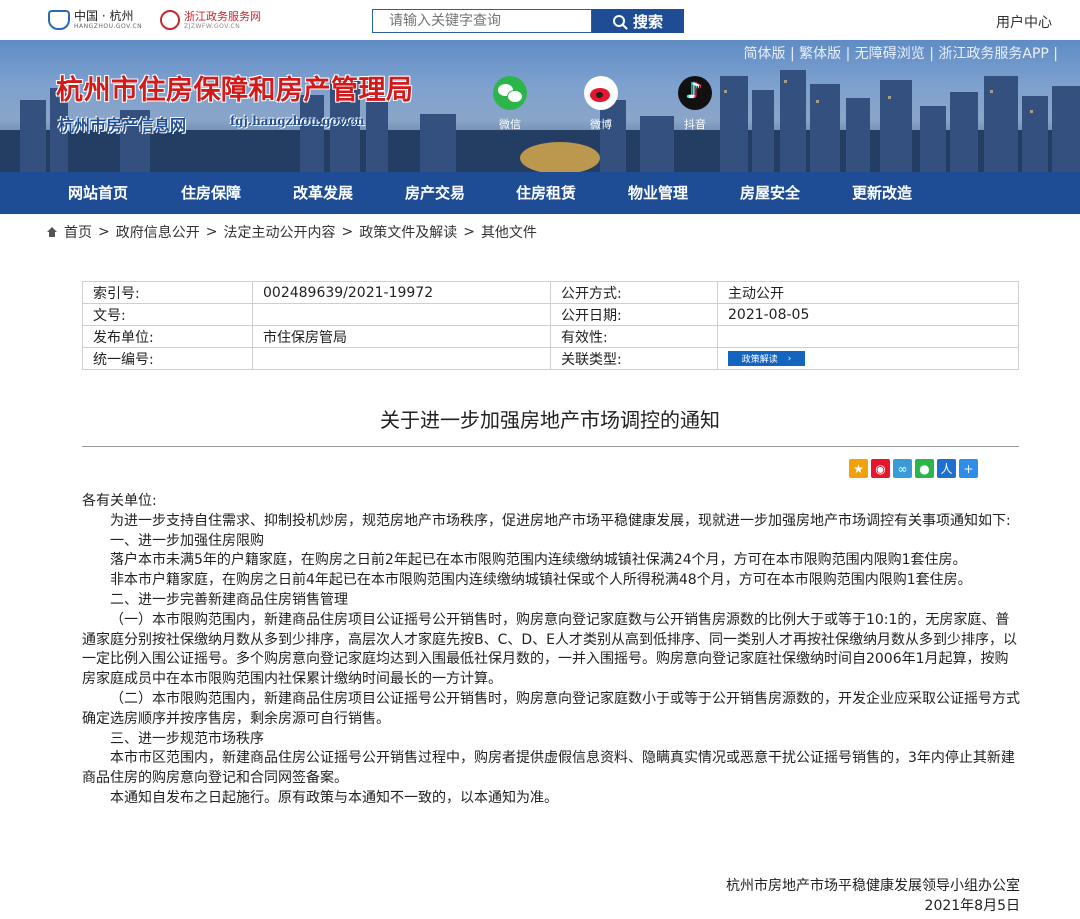 The width and height of the screenshot is (1080, 919). Describe the element at coordinates (229, 599) in the screenshot. I see `section-heading: 二、进一步完善新建商品住房销售管理` at that location.